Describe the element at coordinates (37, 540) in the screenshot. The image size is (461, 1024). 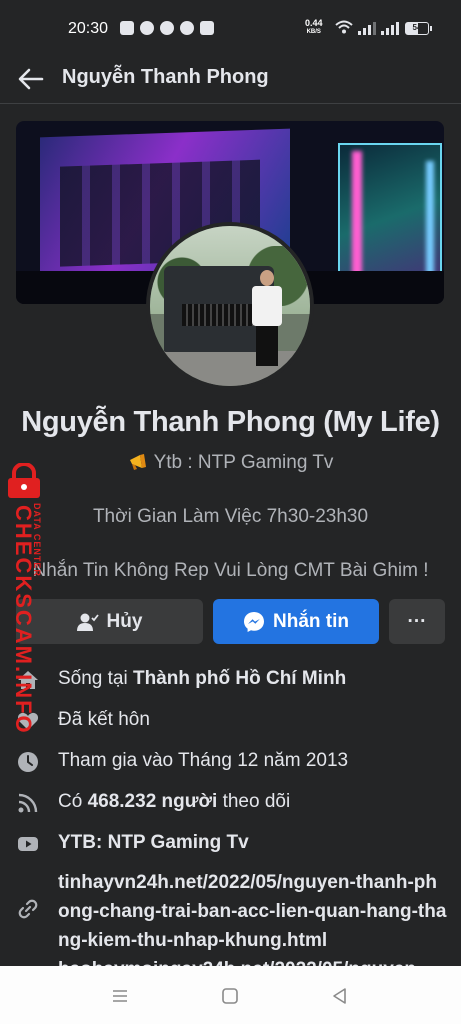
I see `watermark-sub: DATA CENTER` at that location.